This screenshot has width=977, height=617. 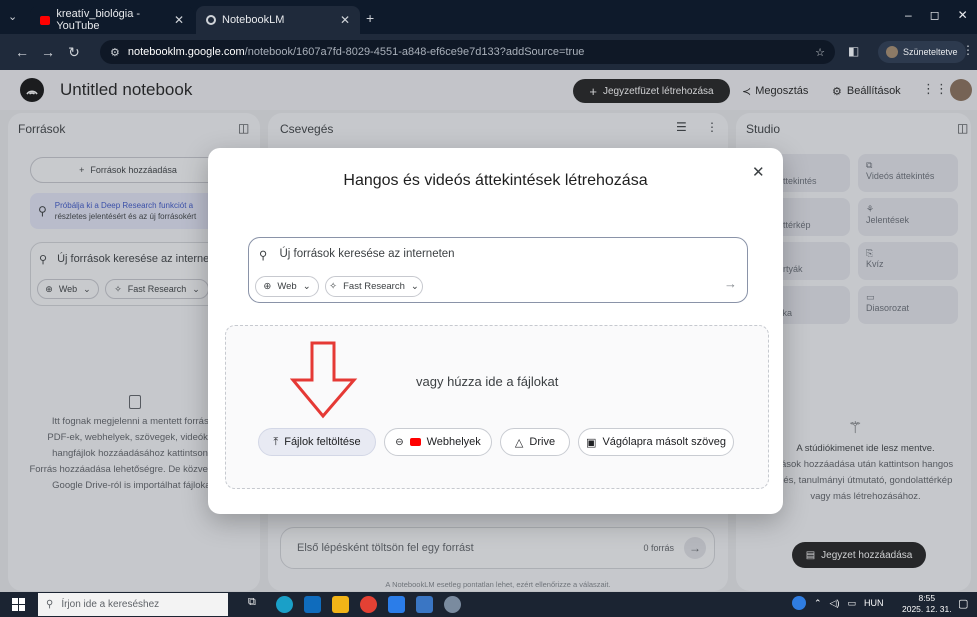 What do you see at coordinates (927, 604) in the screenshot?
I see `clock: 8:55 2025. 12. 31.` at bounding box center [927, 604].